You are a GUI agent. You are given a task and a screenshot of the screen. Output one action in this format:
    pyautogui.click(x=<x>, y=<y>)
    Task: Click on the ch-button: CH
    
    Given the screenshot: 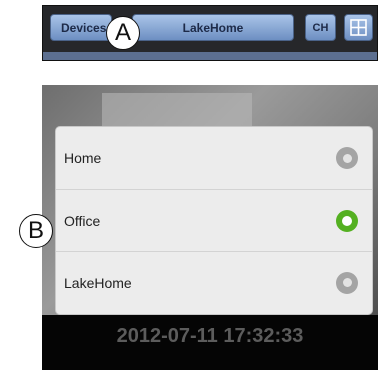 What is the action you would take?
    pyautogui.click(x=320, y=27)
    